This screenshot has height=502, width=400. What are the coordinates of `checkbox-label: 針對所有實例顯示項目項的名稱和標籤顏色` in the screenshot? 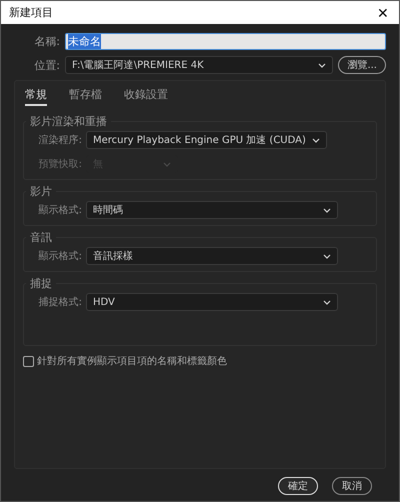 It's located at (132, 361).